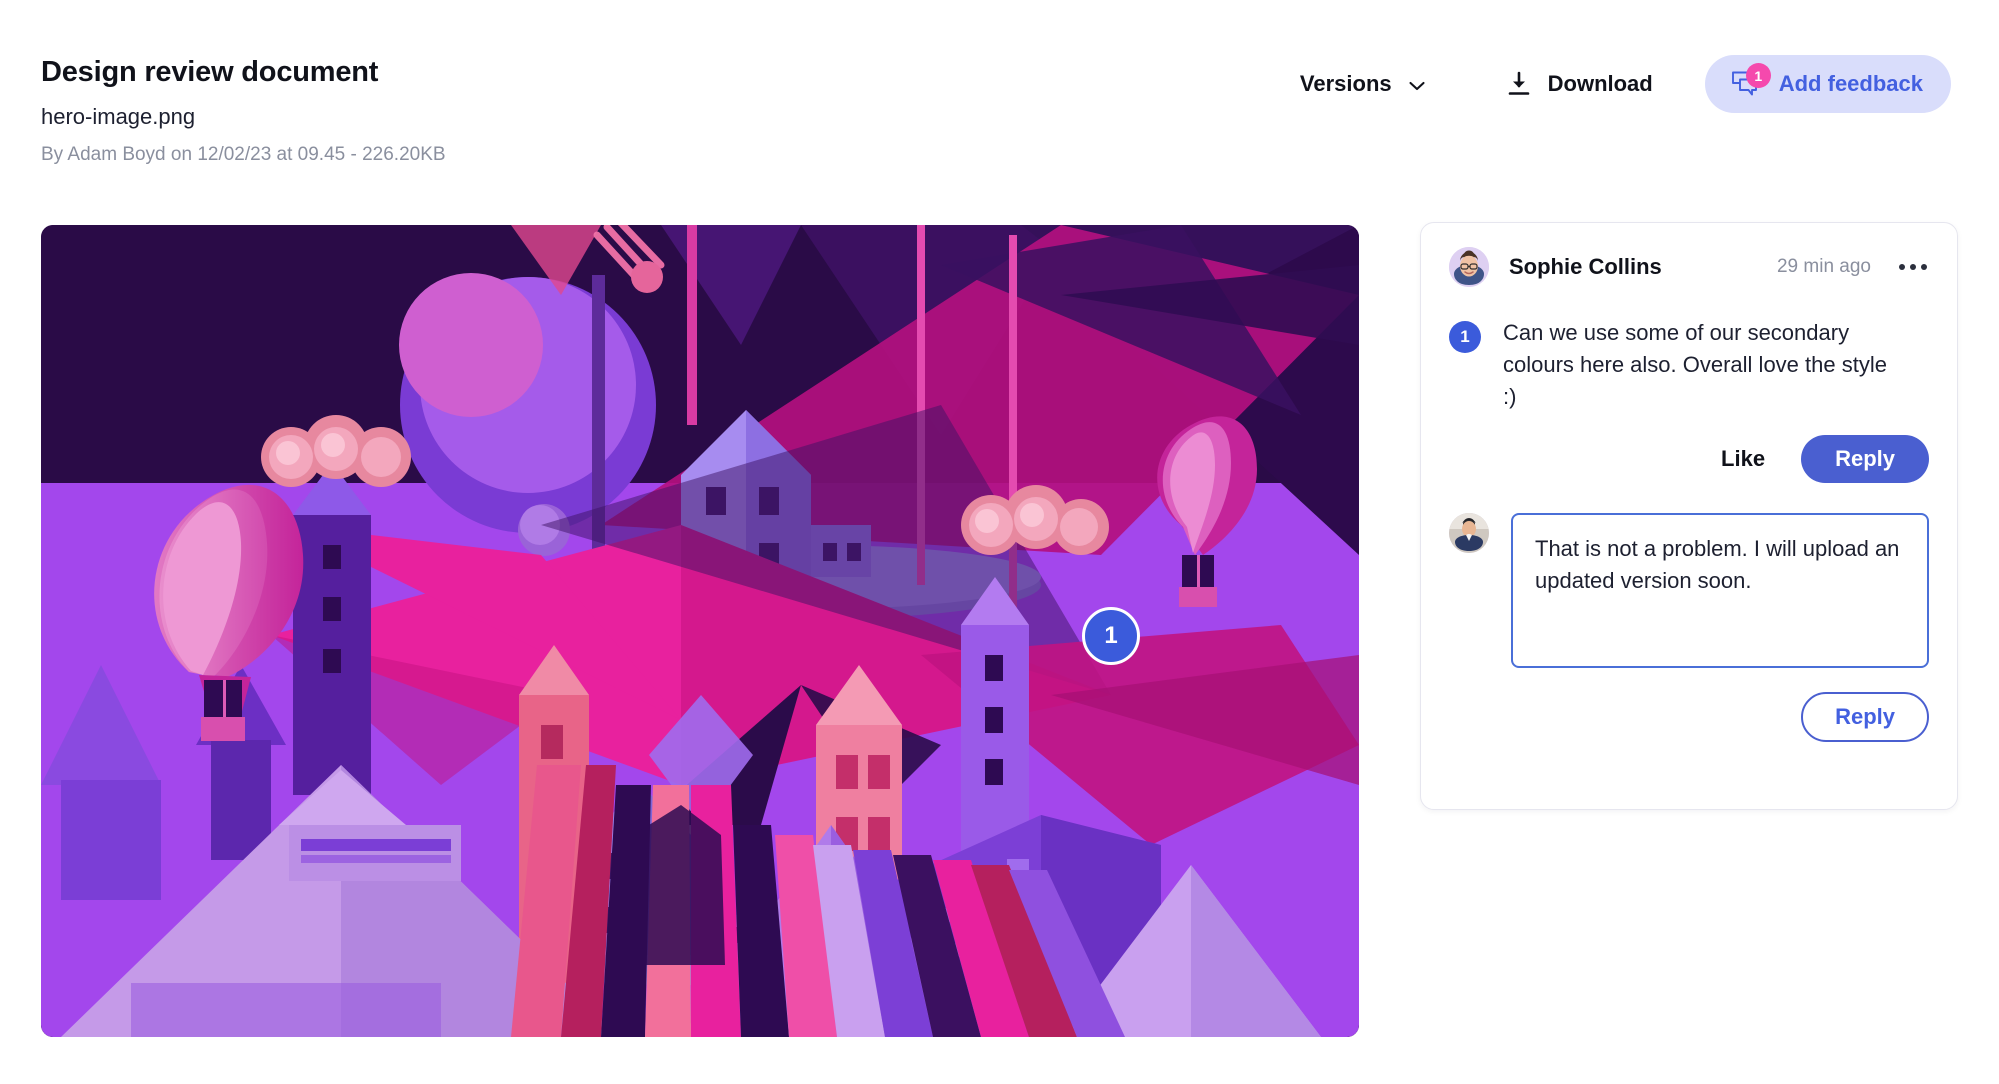 Image resolution: width=1999 pixels, height=1084 pixels. What do you see at coordinates (1111, 636) in the screenshot?
I see `image-annotation-pin-1: 1` at bounding box center [1111, 636].